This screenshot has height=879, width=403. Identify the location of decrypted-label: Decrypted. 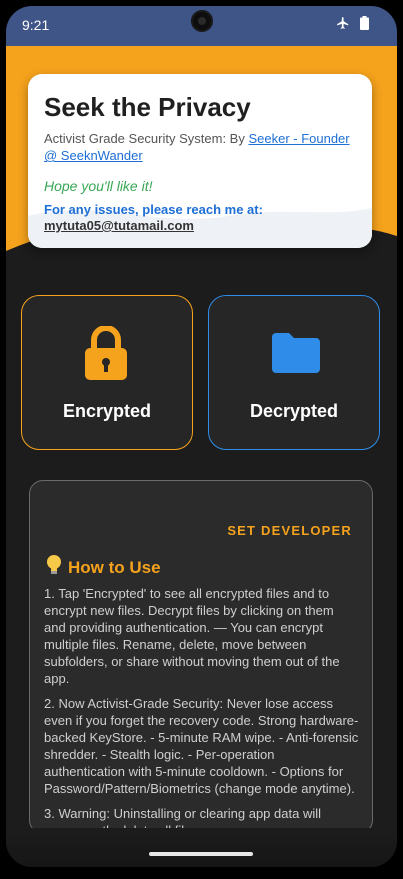
(294, 411).